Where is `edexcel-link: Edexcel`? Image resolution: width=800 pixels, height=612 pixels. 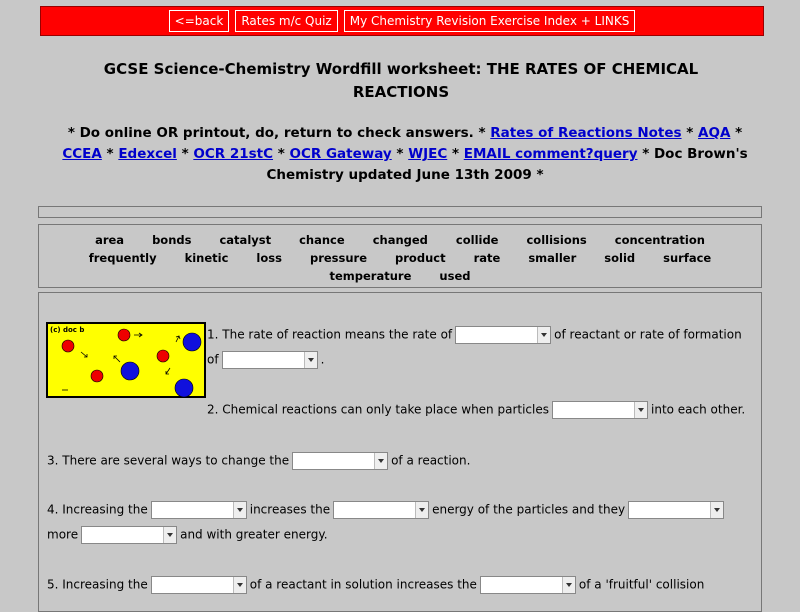
edexcel-link: Edexcel is located at coordinates (147, 154).